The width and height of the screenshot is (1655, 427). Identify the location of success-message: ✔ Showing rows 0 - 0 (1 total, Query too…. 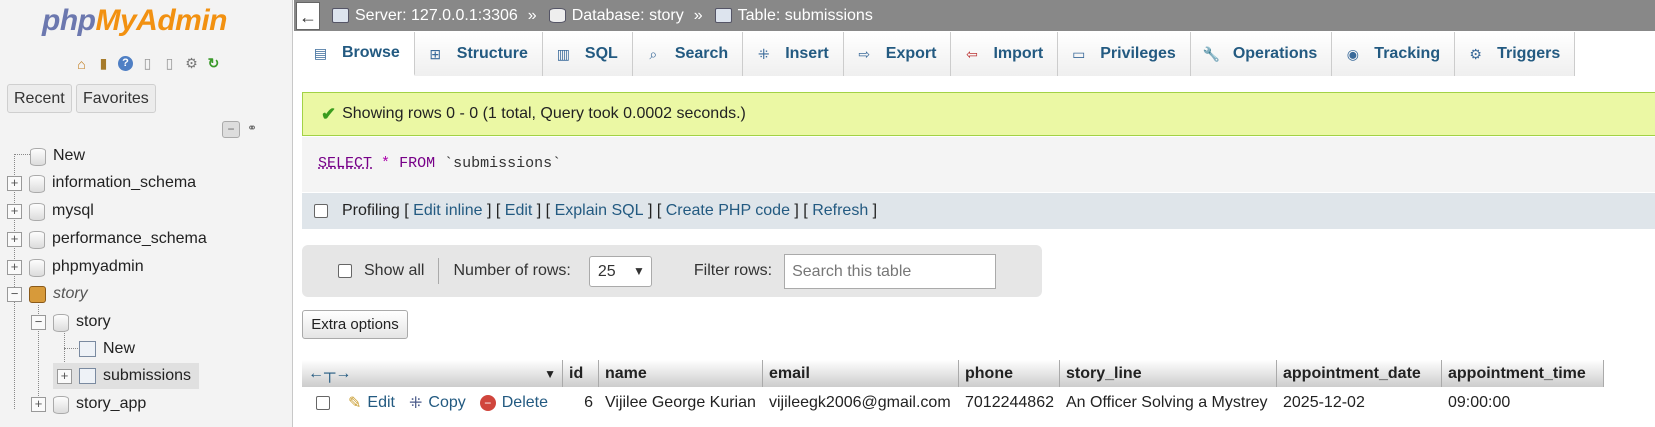
(978, 114).